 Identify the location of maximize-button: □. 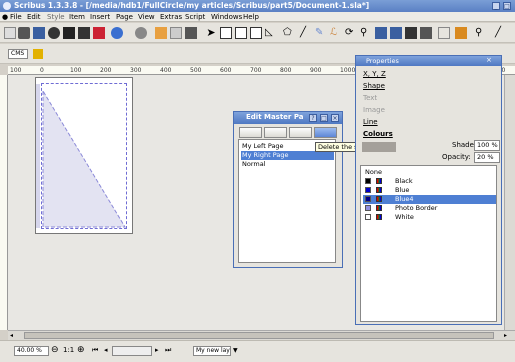
(507, 6).